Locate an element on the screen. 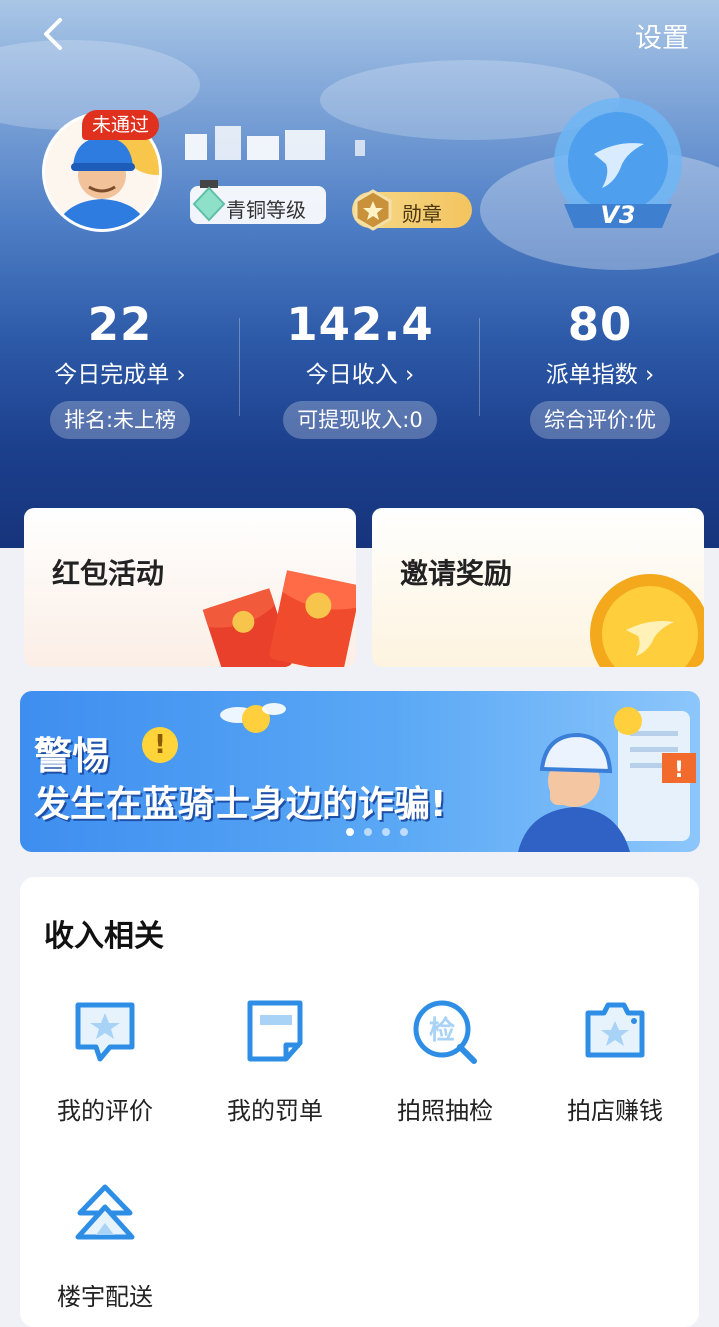 The height and width of the screenshot is (1327, 719). medal-icon is located at coordinates (373, 210).